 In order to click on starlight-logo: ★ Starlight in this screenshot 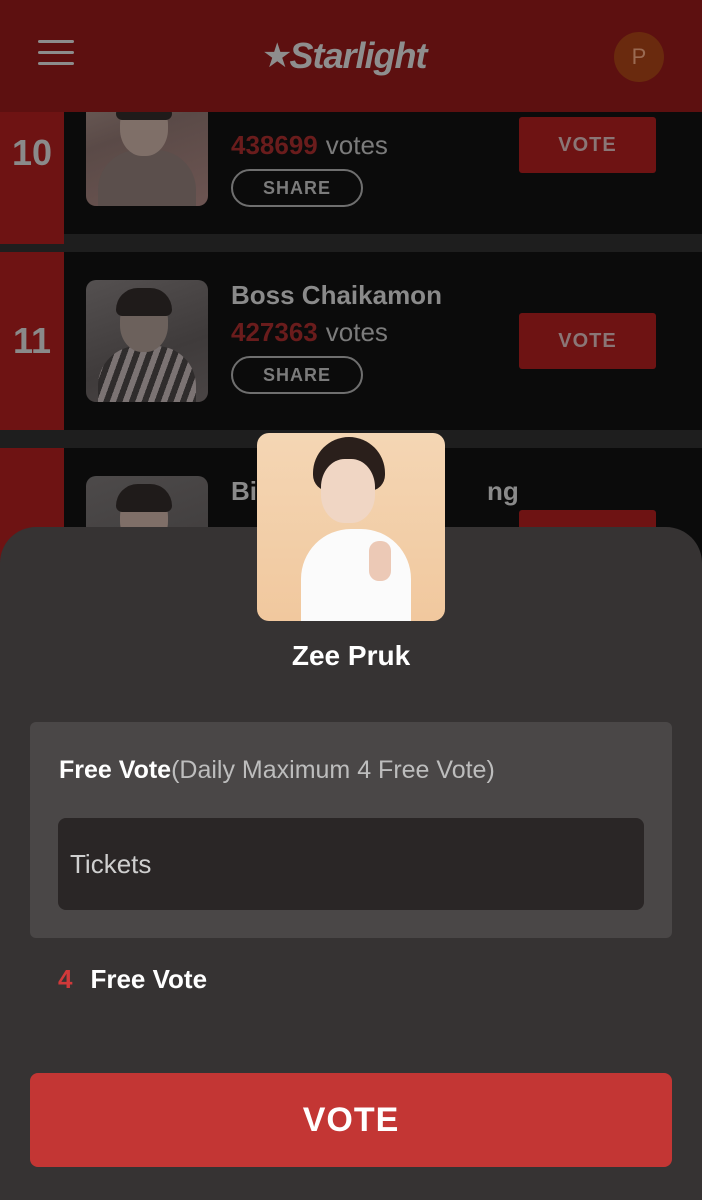, I will do `click(345, 55)`.